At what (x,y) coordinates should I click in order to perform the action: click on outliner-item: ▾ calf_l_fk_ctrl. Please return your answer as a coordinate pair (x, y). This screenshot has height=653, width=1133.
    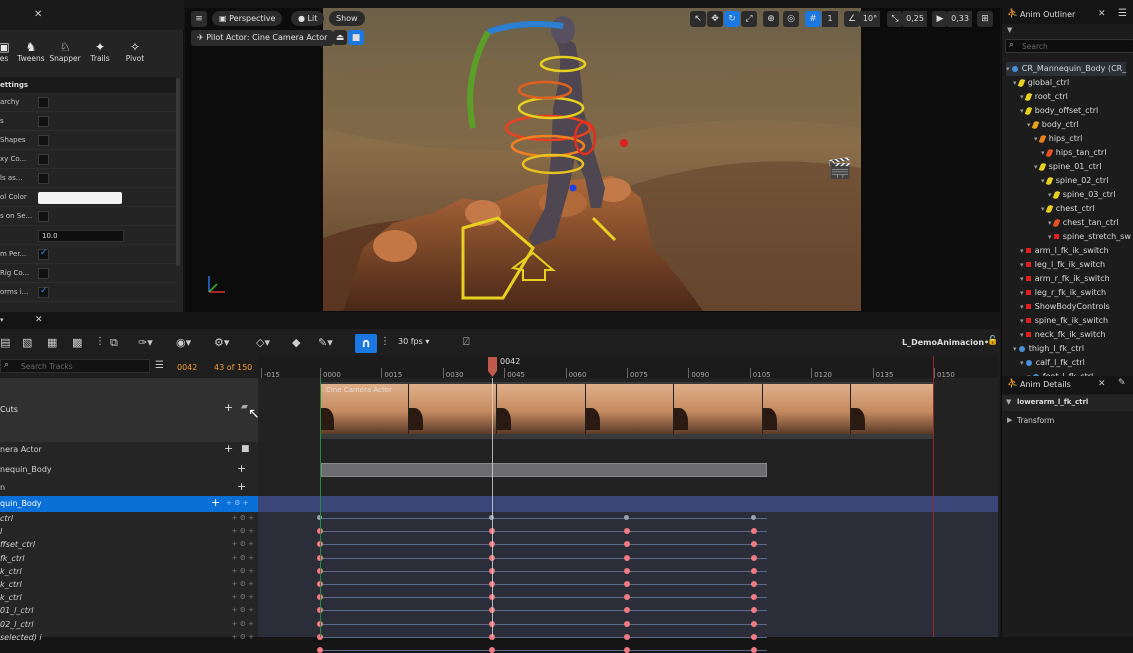
    Looking at the image, I should click on (1052, 363).